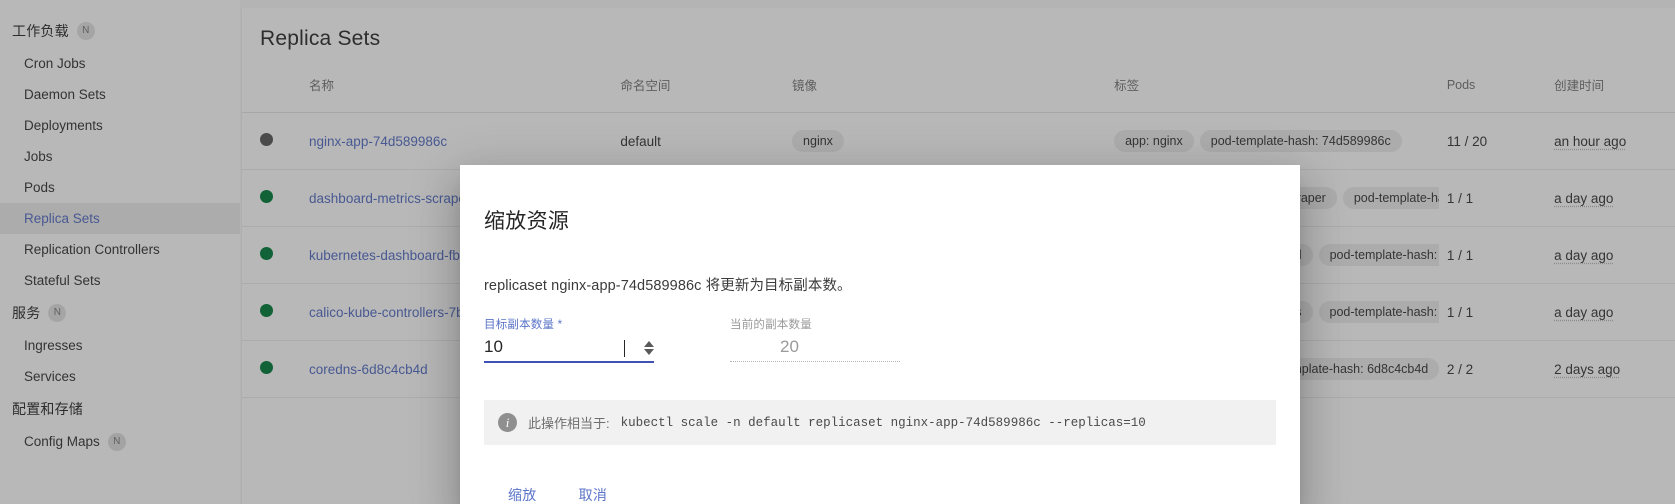 The width and height of the screenshot is (1675, 504). I want to click on desired-replicas-field: 目标副本数量 * 10, so click(569, 339).